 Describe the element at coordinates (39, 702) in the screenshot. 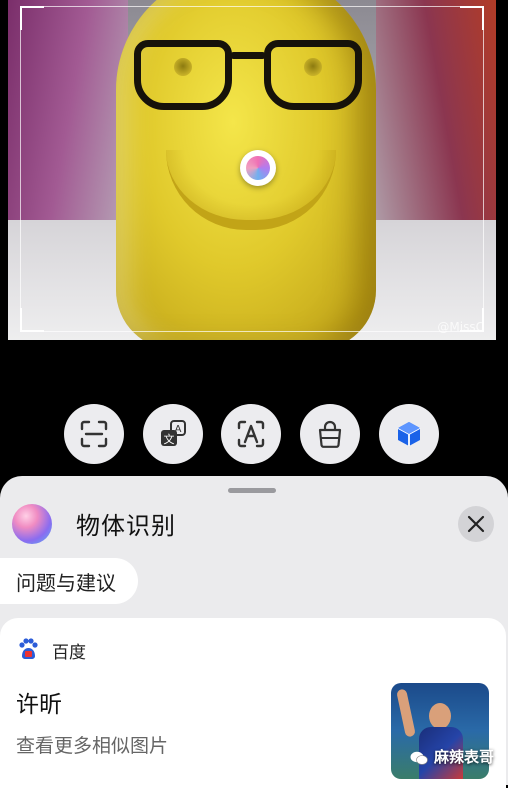

I see `result-name: 许昕` at that location.